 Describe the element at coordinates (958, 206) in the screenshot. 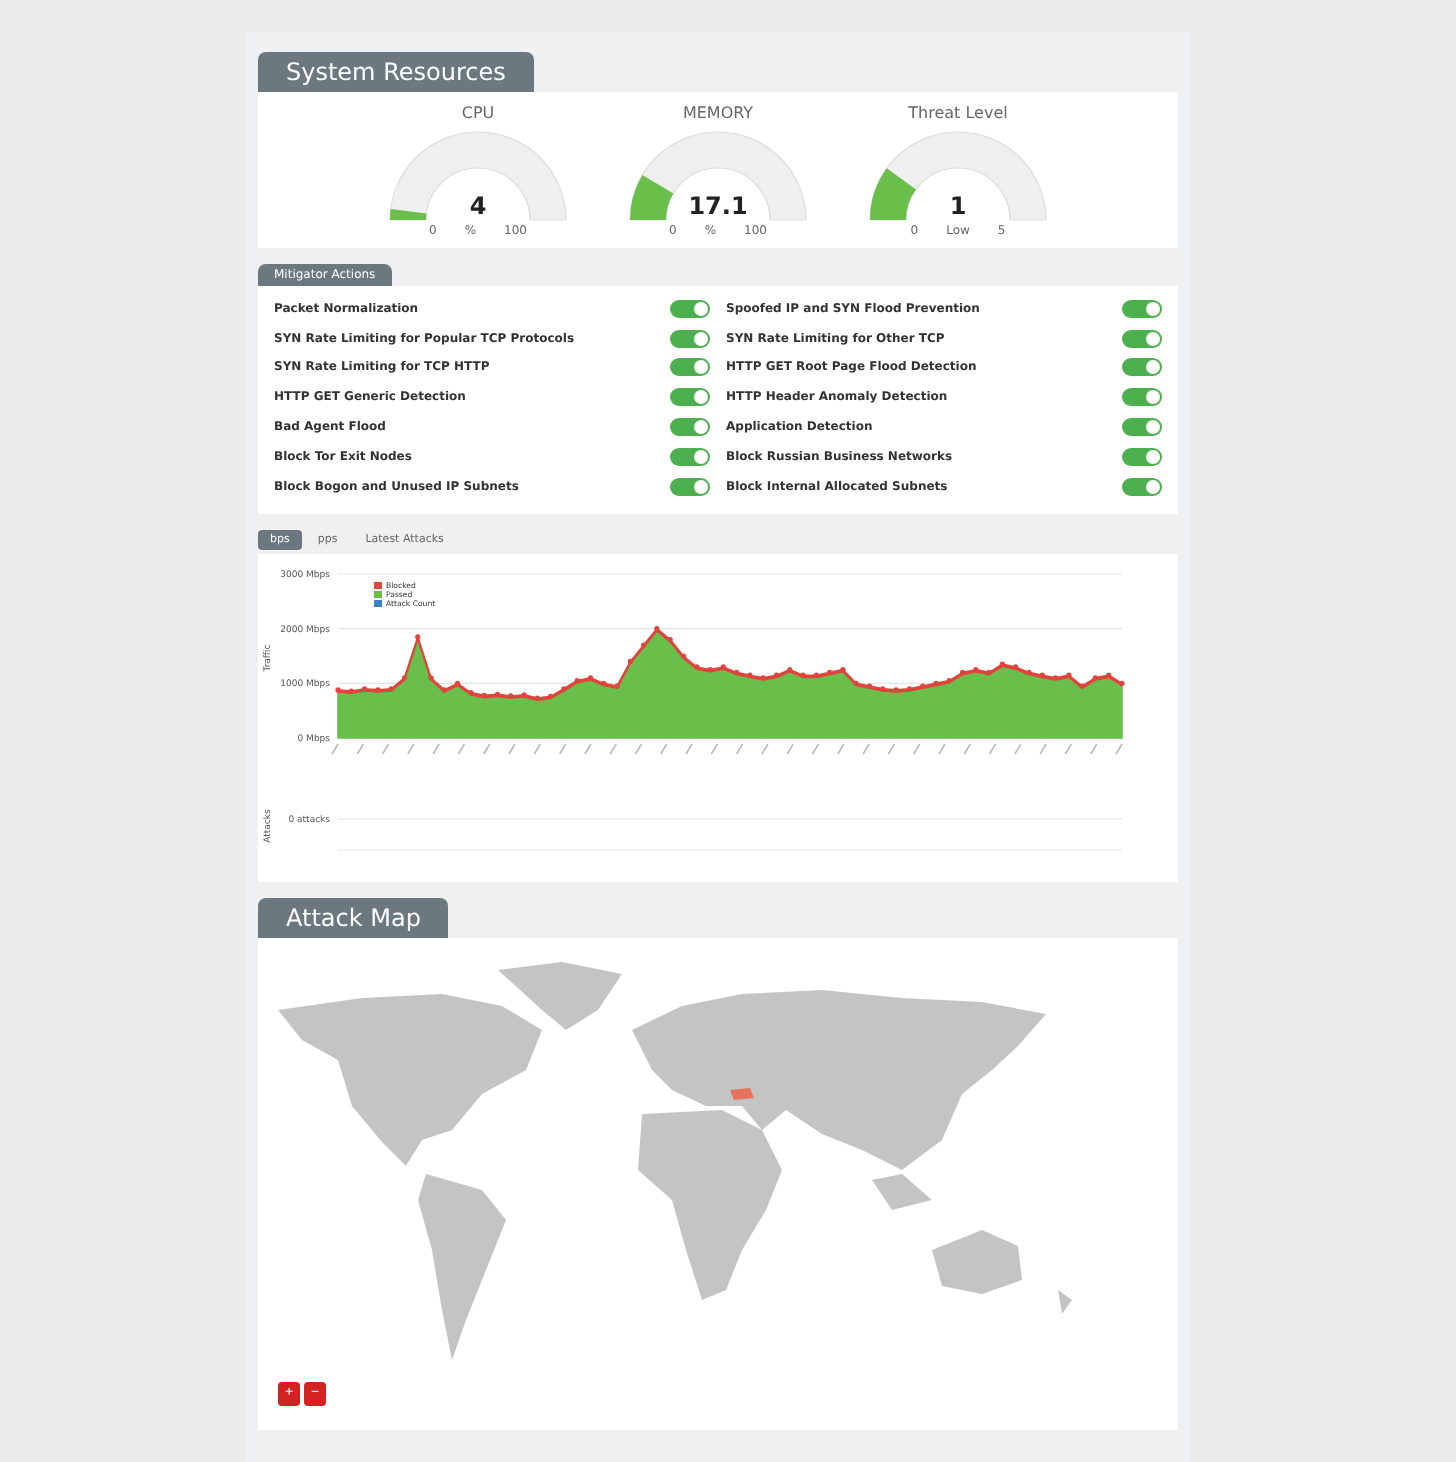

I see `gauge-value: 1` at that location.